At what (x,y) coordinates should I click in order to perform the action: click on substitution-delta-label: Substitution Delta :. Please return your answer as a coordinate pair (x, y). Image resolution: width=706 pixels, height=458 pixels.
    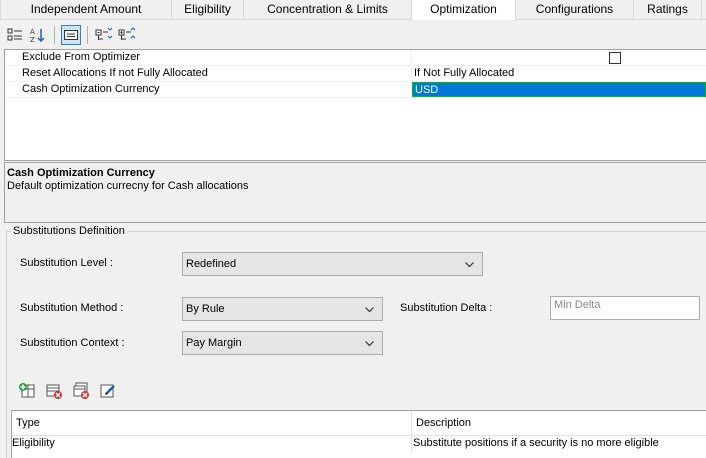
    Looking at the image, I should click on (446, 308).